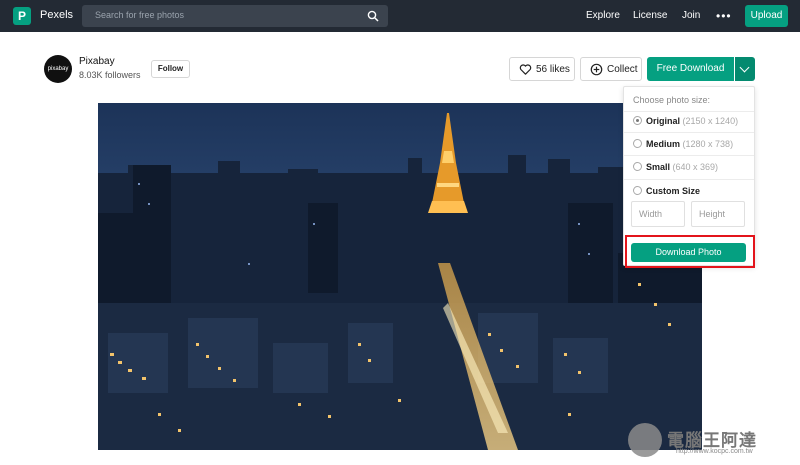  Describe the element at coordinates (97, 61) in the screenshot. I see `user-name: Pixabay` at that location.